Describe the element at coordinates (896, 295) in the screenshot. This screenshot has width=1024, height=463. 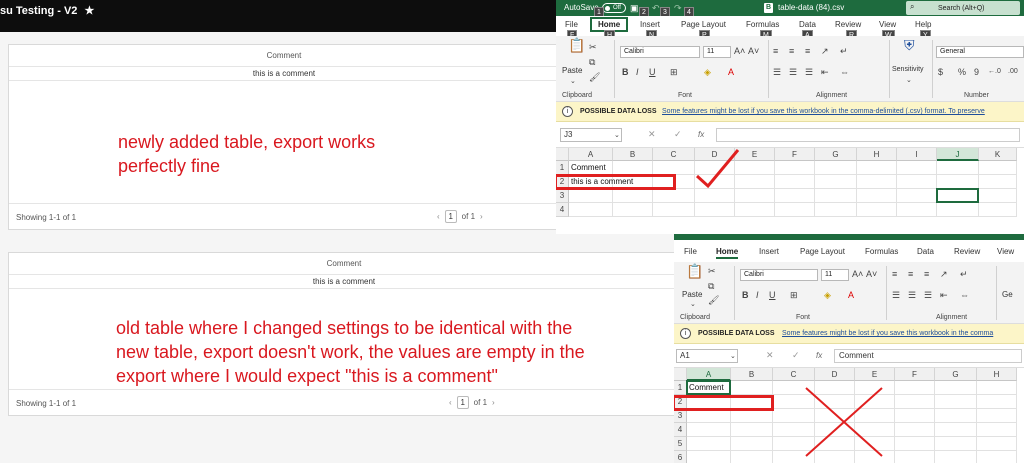
I see `align-left-icon: ☰` at that location.